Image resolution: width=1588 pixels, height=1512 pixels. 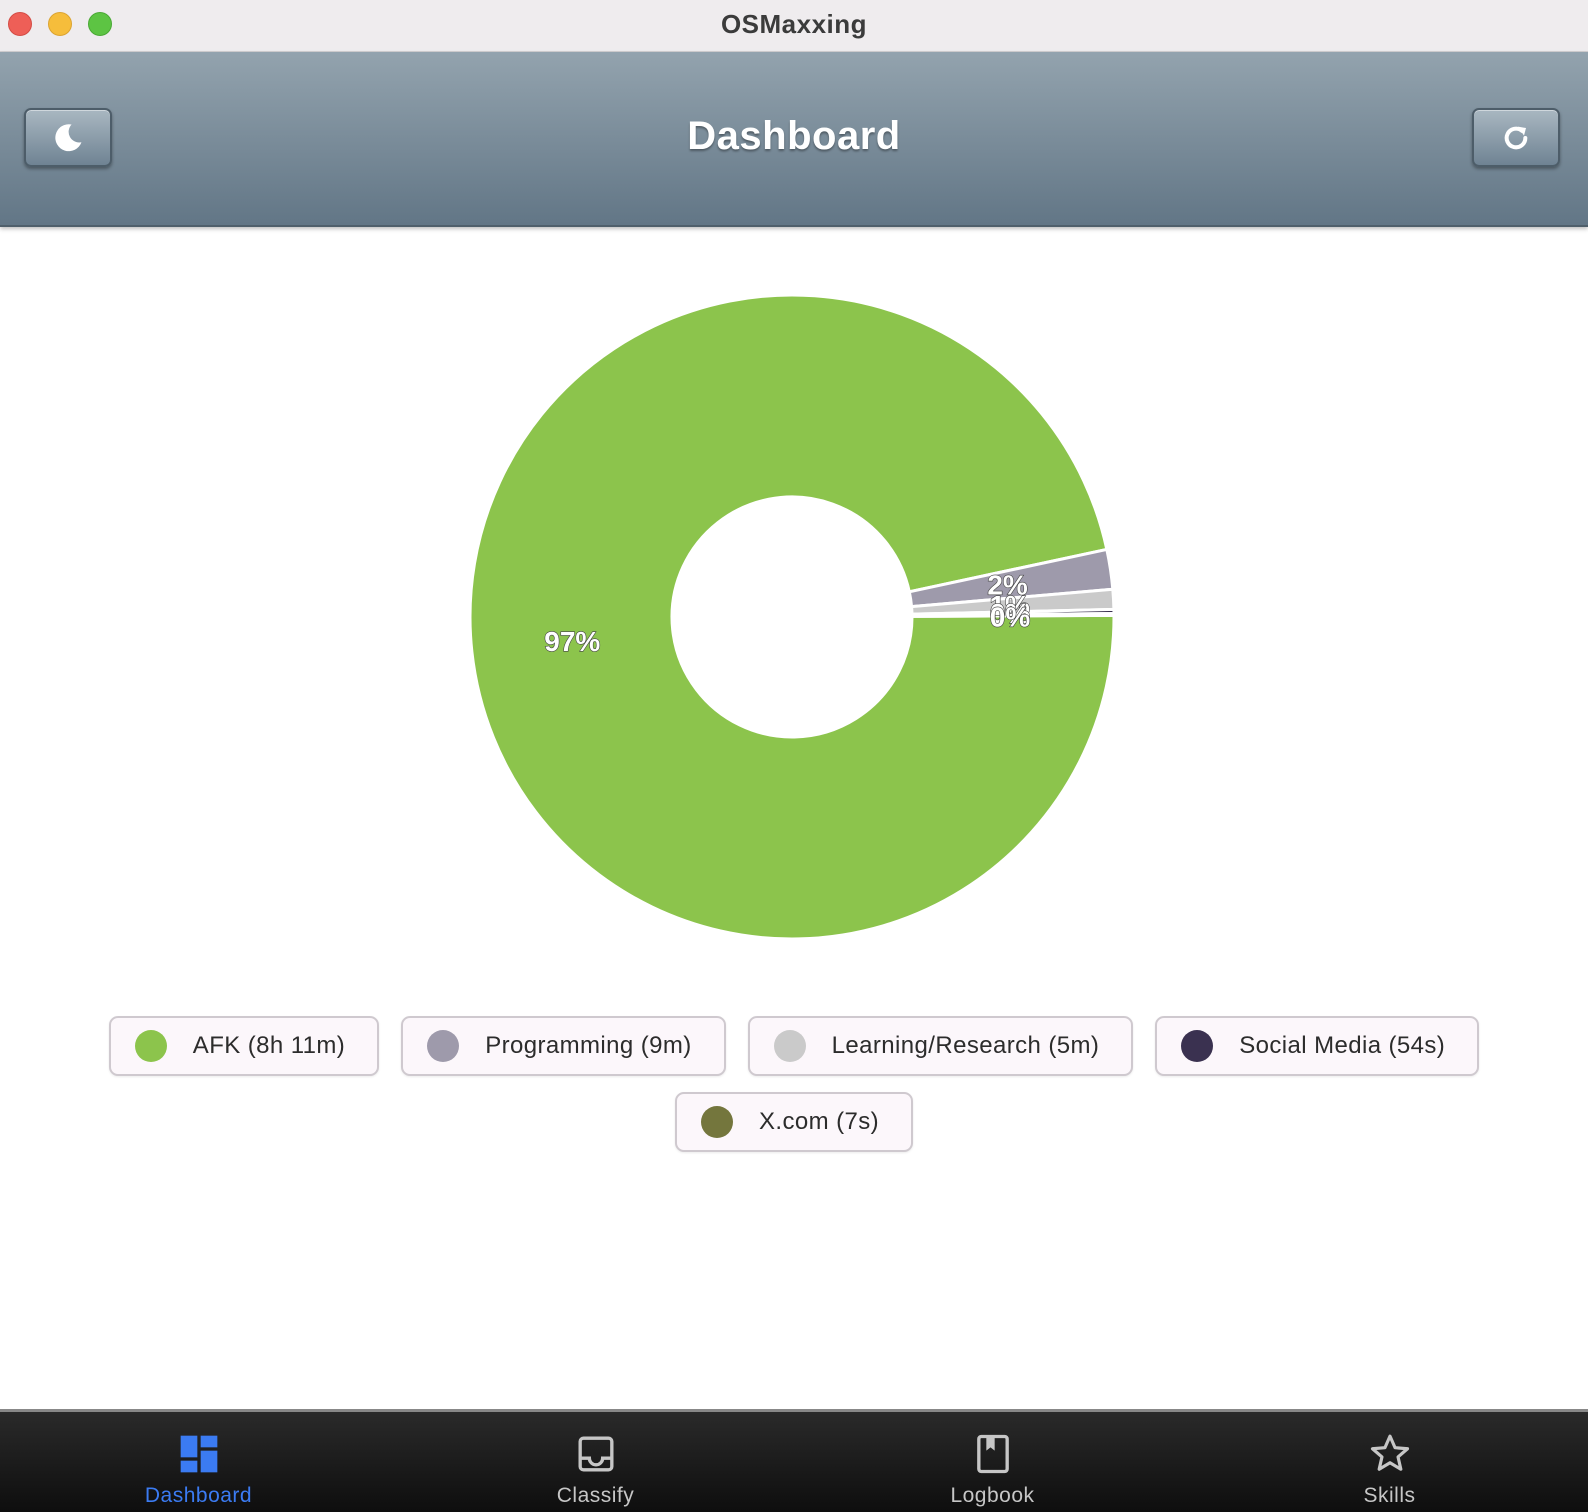 I want to click on nav-label-classify: Classify, so click(x=595, y=1495).